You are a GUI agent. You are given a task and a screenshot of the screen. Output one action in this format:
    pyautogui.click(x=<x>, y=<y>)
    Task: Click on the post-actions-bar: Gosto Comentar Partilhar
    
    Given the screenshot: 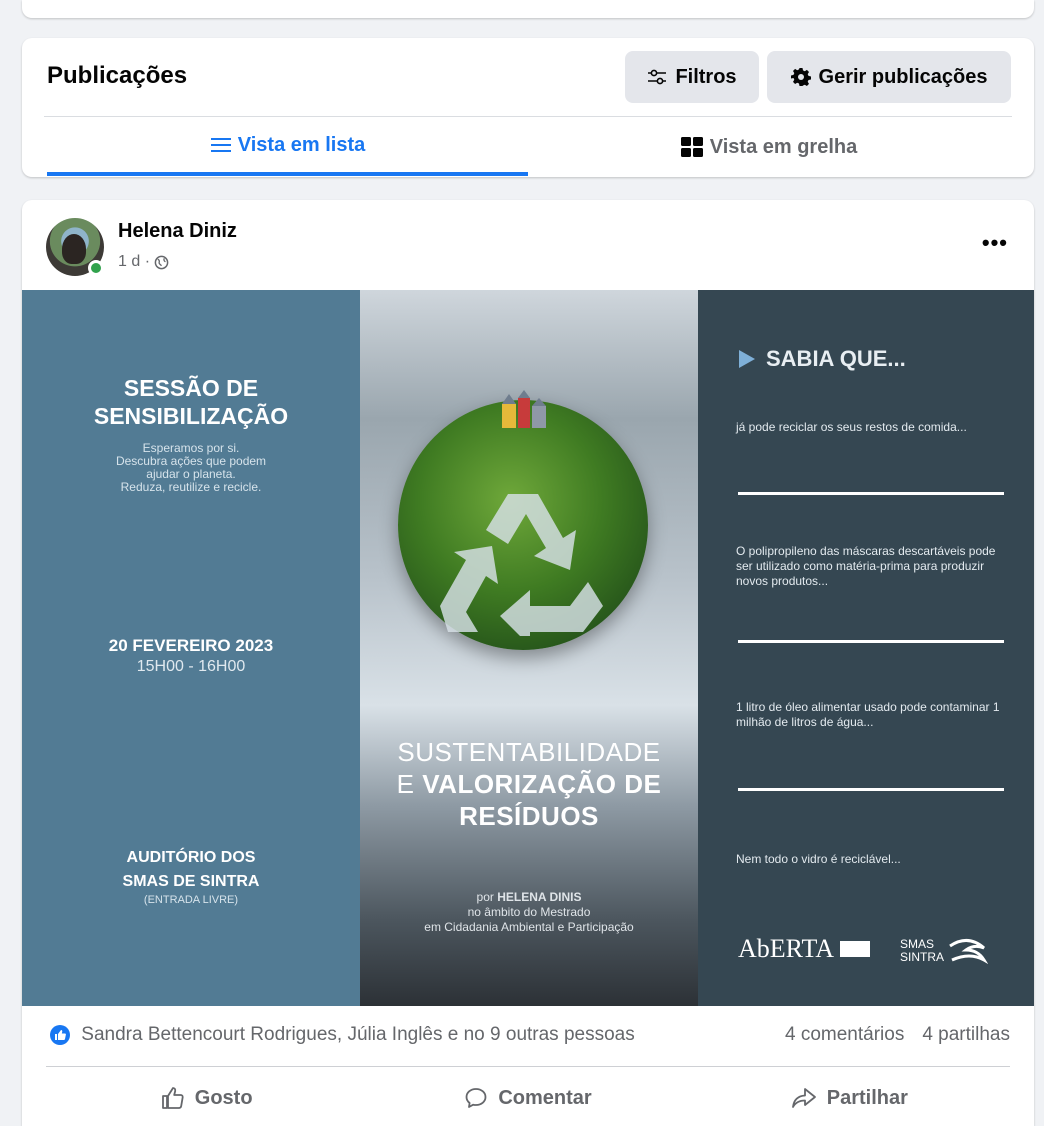 What is the action you would take?
    pyautogui.click(x=528, y=1098)
    